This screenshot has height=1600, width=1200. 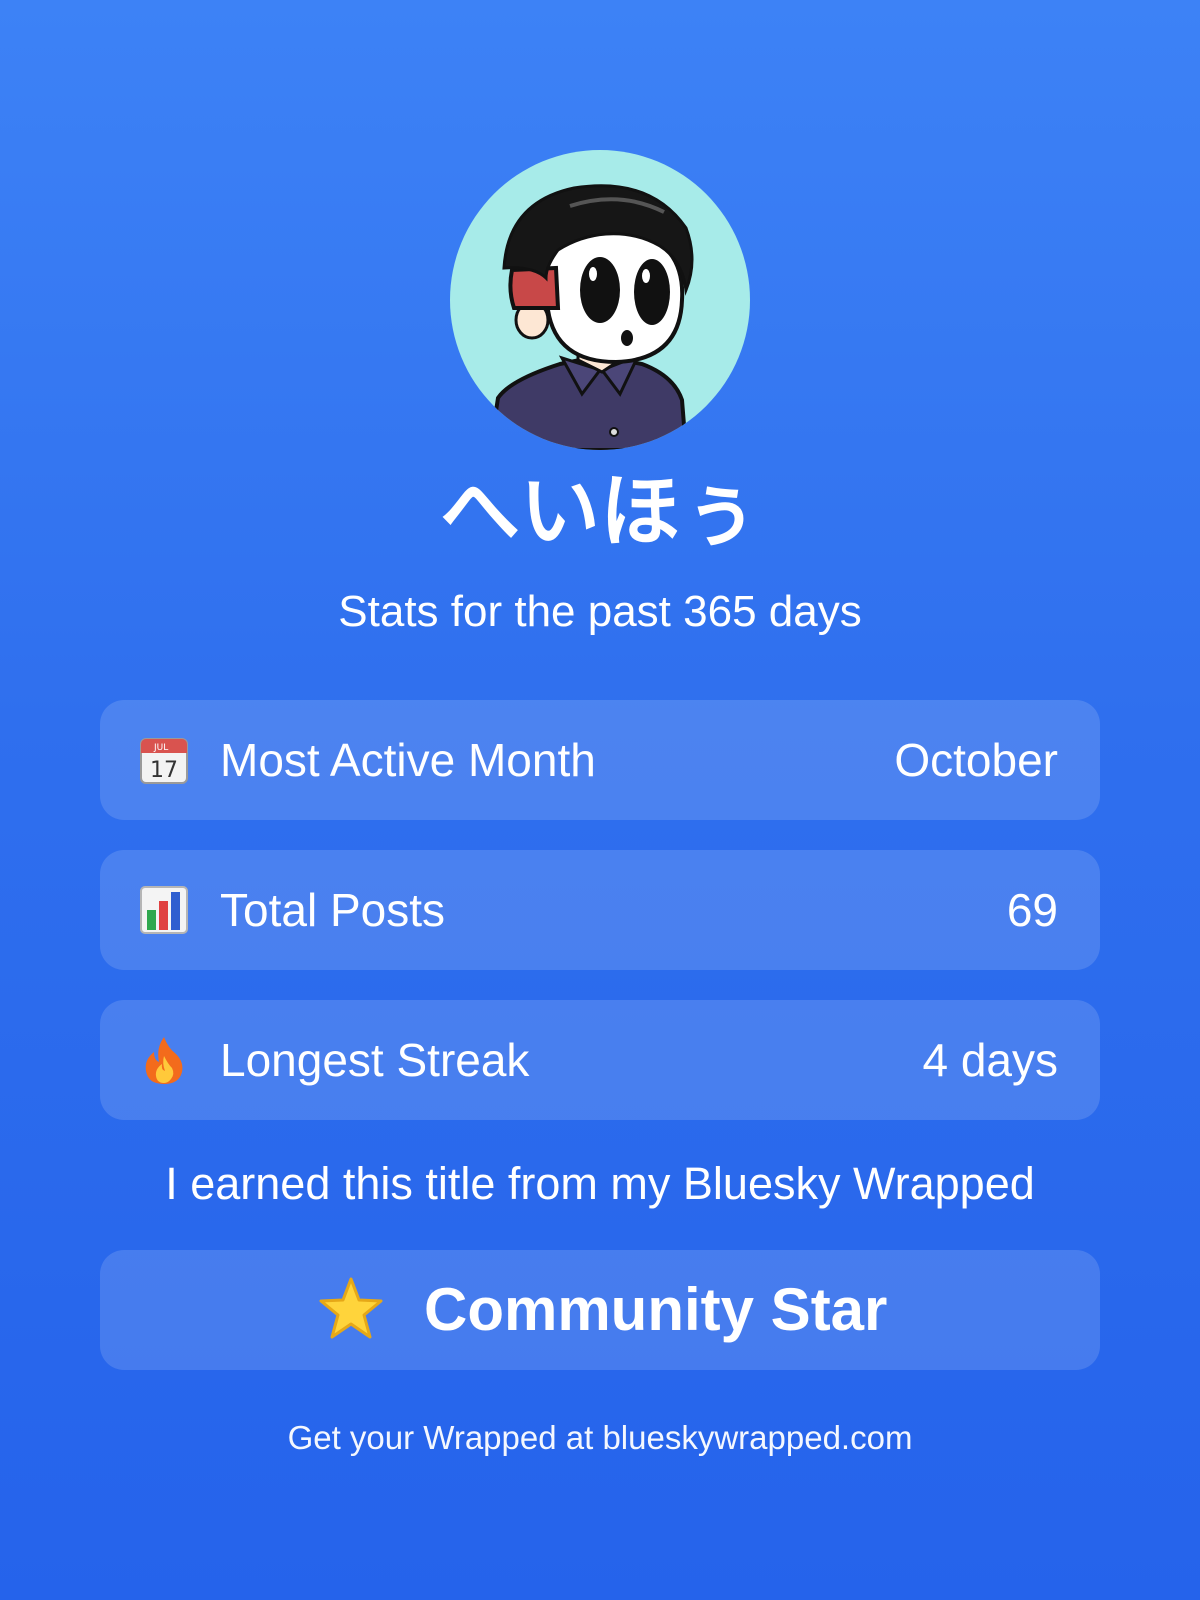 What do you see at coordinates (600, 1060) in the screenshot?
I see `stat-row-longest-streak: Longest Streak 4 days` at bounding box center [600, 1060].